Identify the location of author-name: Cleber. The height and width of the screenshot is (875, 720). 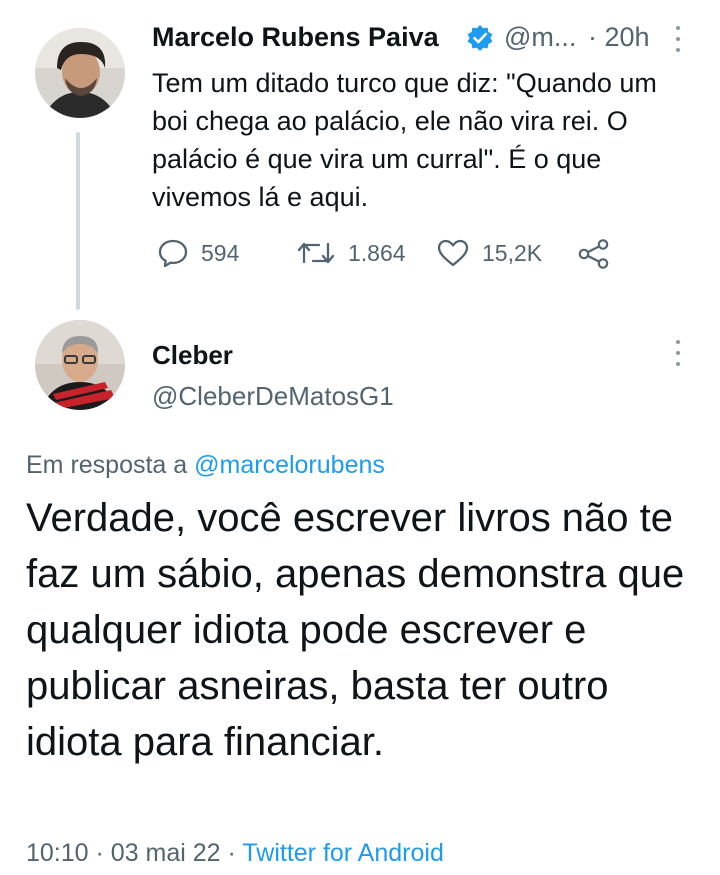
(192, 355).